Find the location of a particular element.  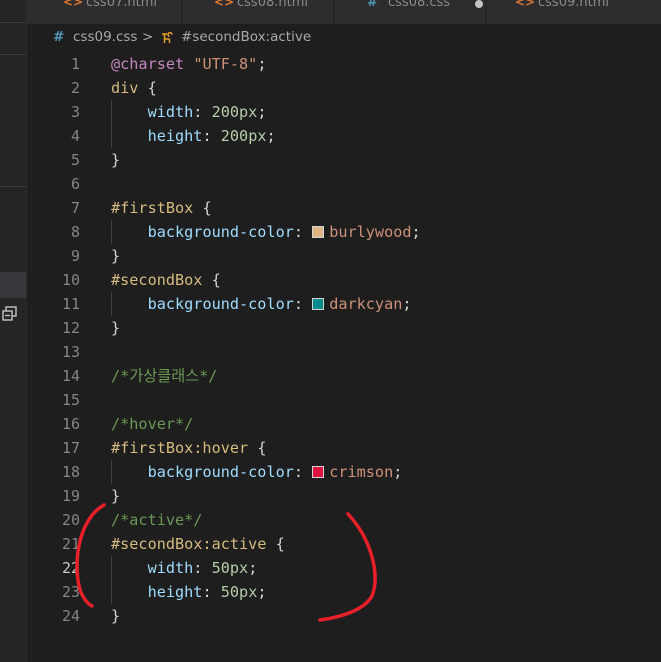

line-number: 3 is located at coordinates (75, 112).